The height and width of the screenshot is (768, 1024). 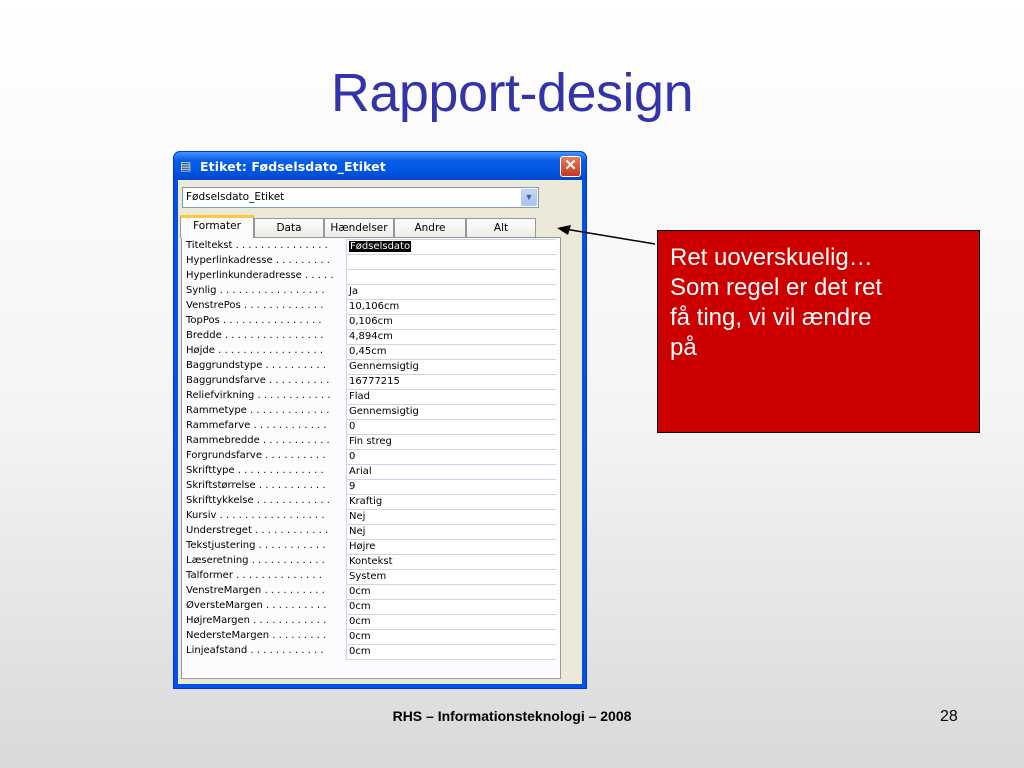 I want to click on property-label: Hyperlinkunderadresse . . . . ., so click(x=260, y=275).